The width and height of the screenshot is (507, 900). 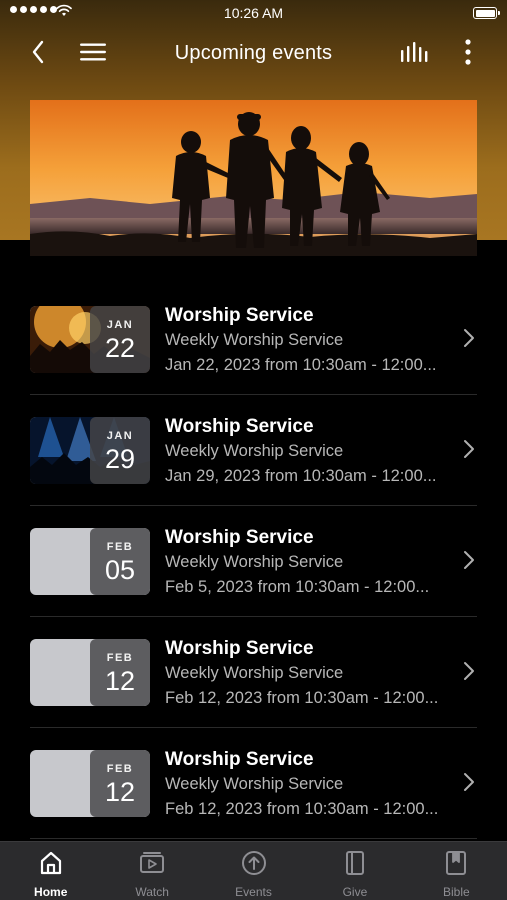 I want to click on date-badge-day: 05, so click(x=120, y=570).